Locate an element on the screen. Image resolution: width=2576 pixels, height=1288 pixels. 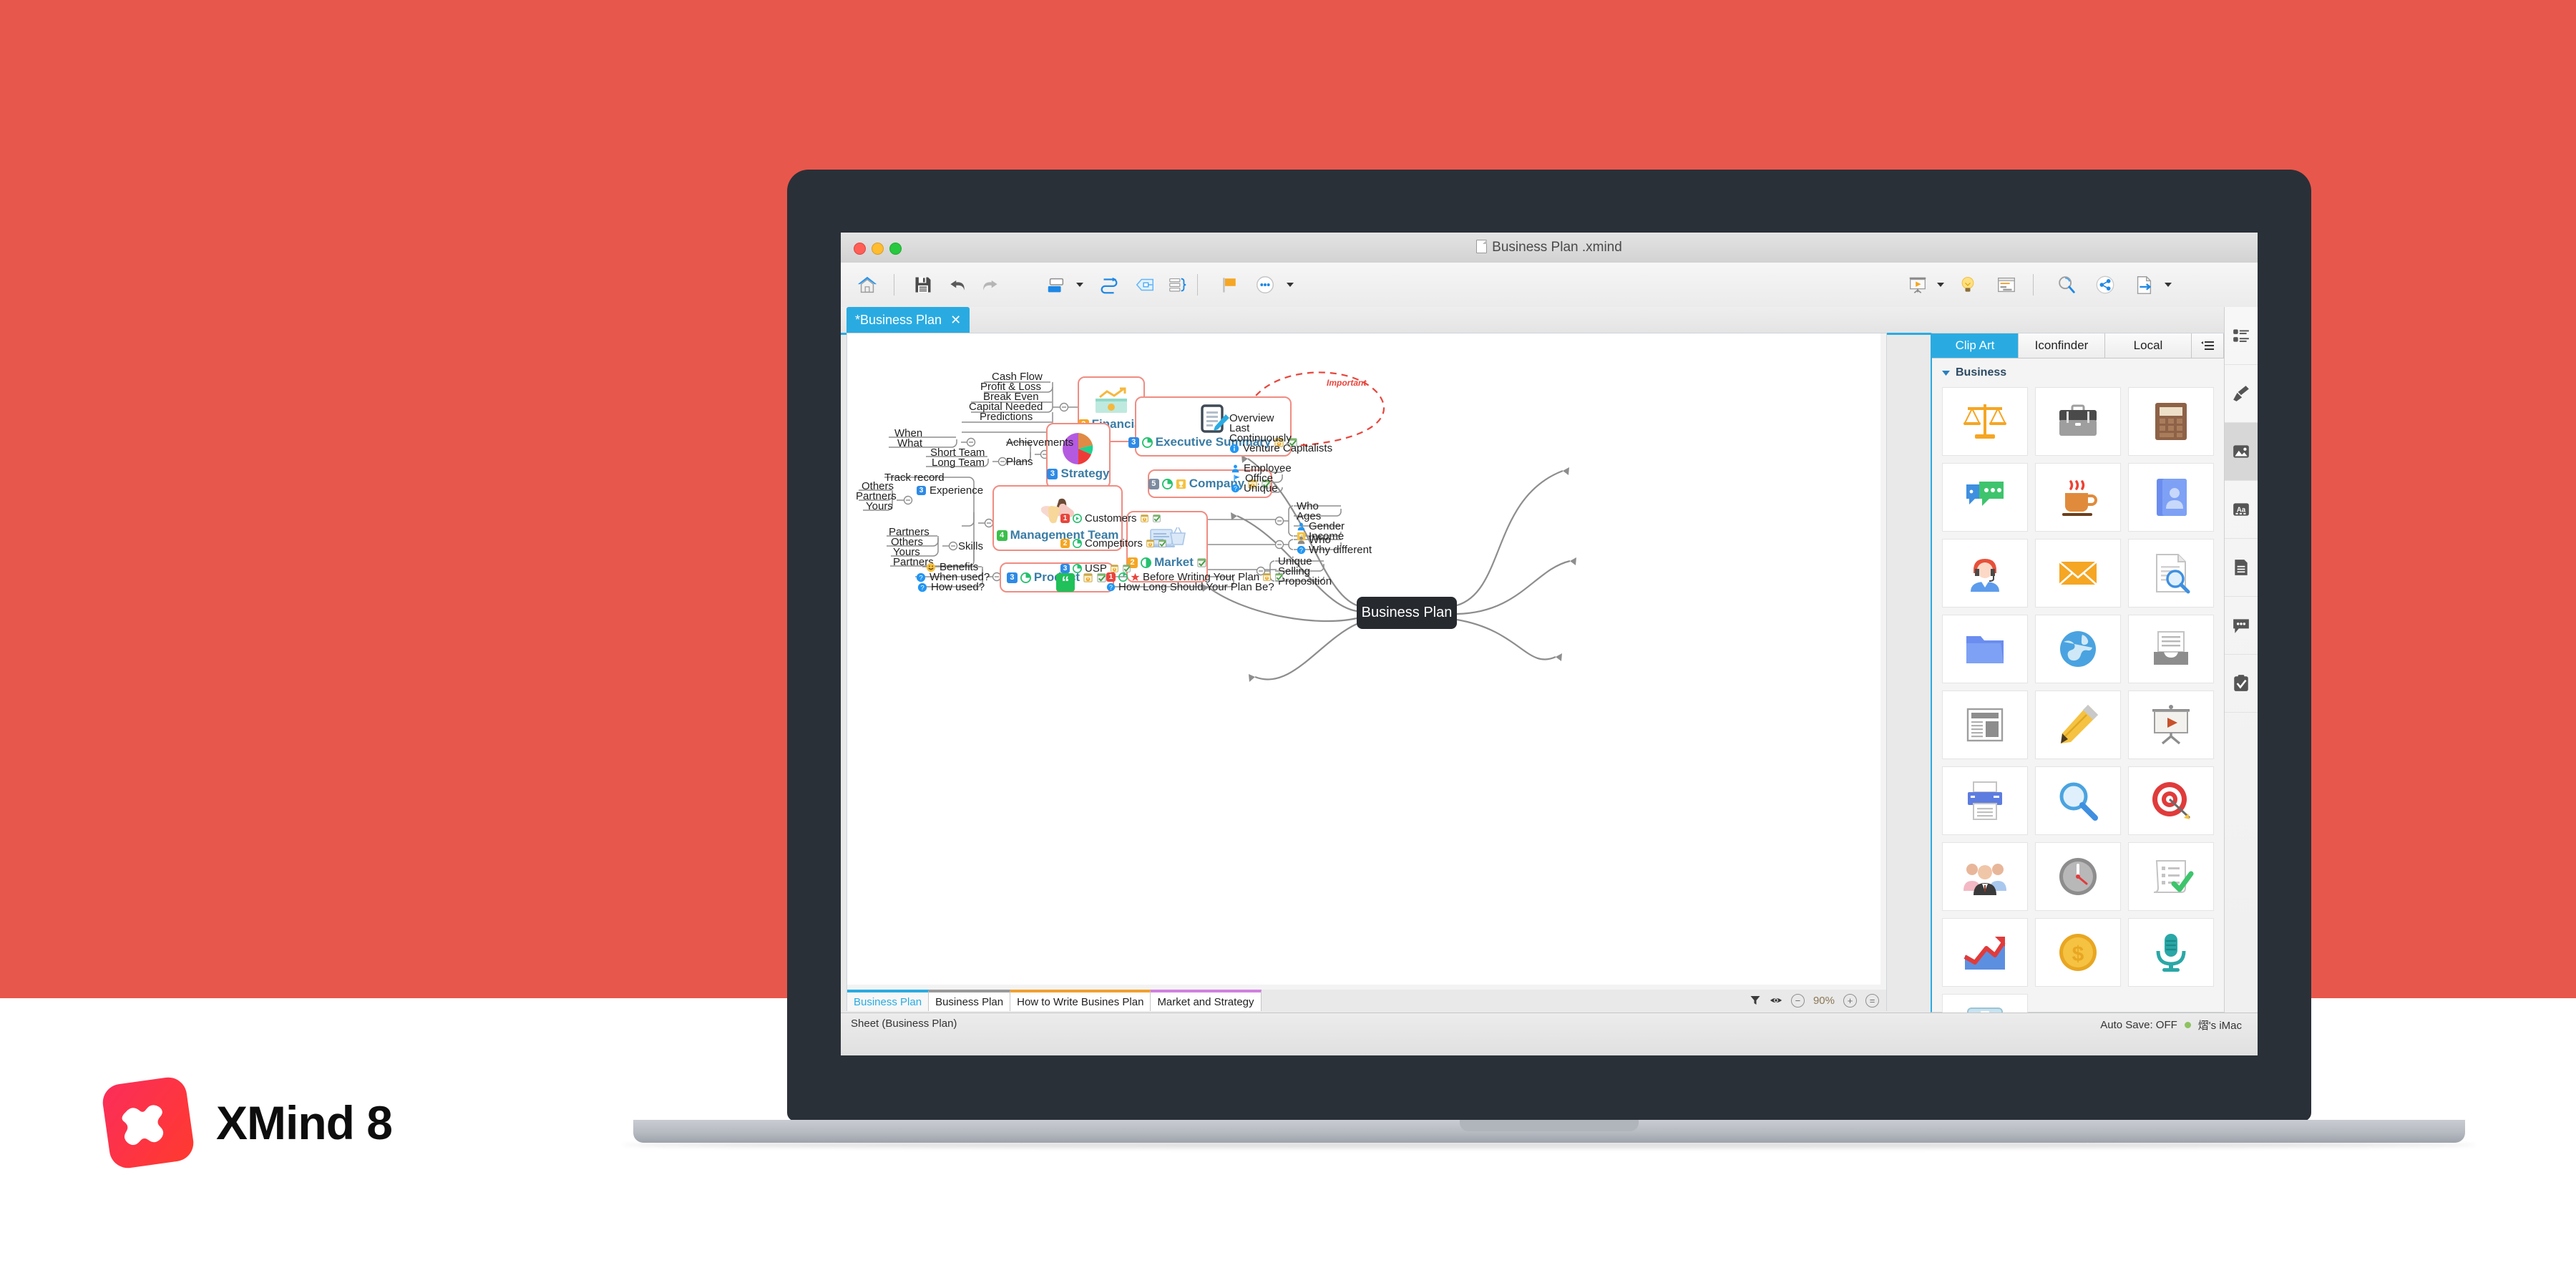
text-aa-icon: Aa is located at coordinates (2241, 510).